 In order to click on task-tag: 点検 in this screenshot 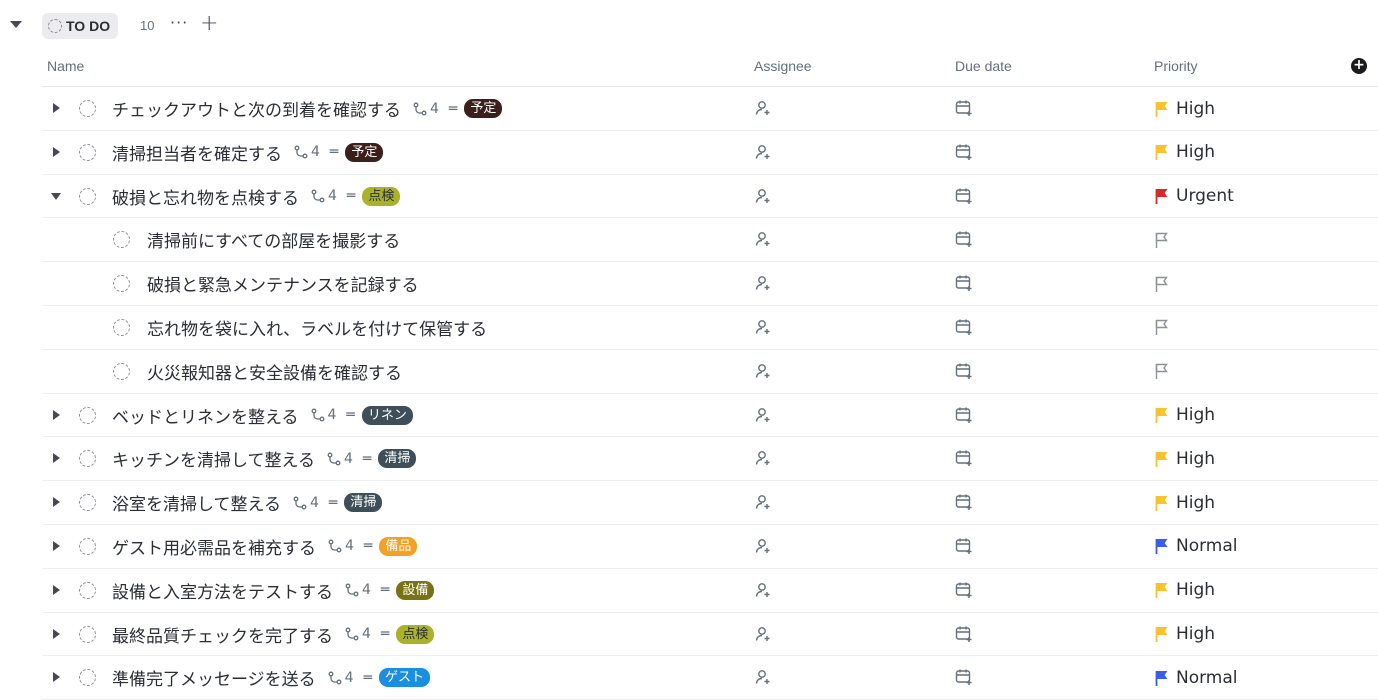, I will do `click(415, 634)`.